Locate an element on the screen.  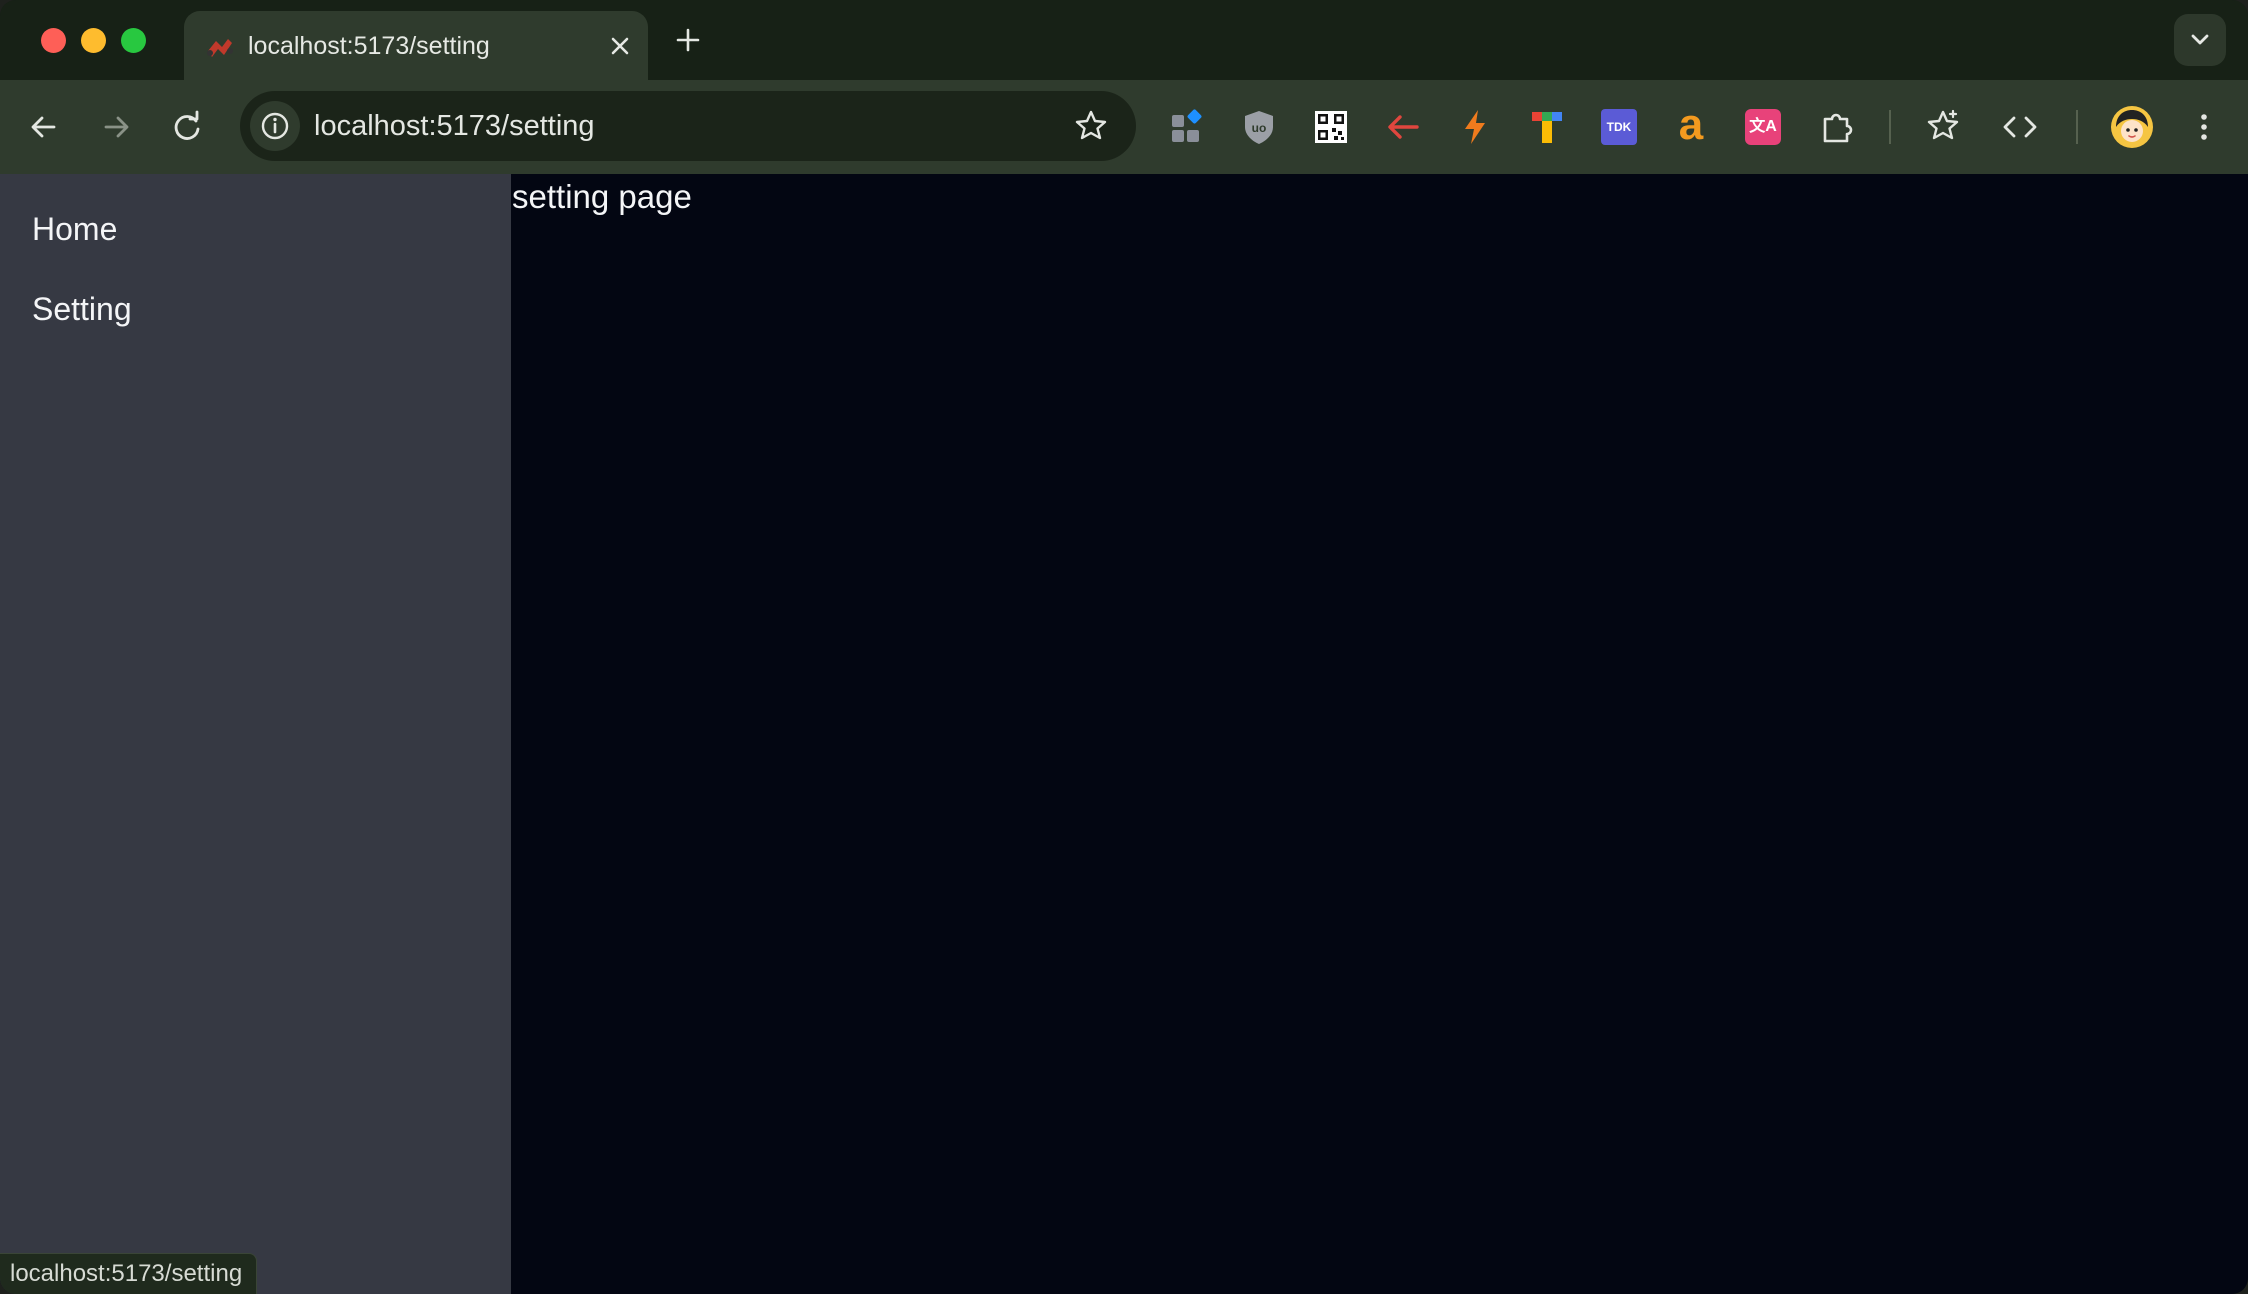
tab-strip: localhost:5173/setting is located at coordinates (1124, 40).